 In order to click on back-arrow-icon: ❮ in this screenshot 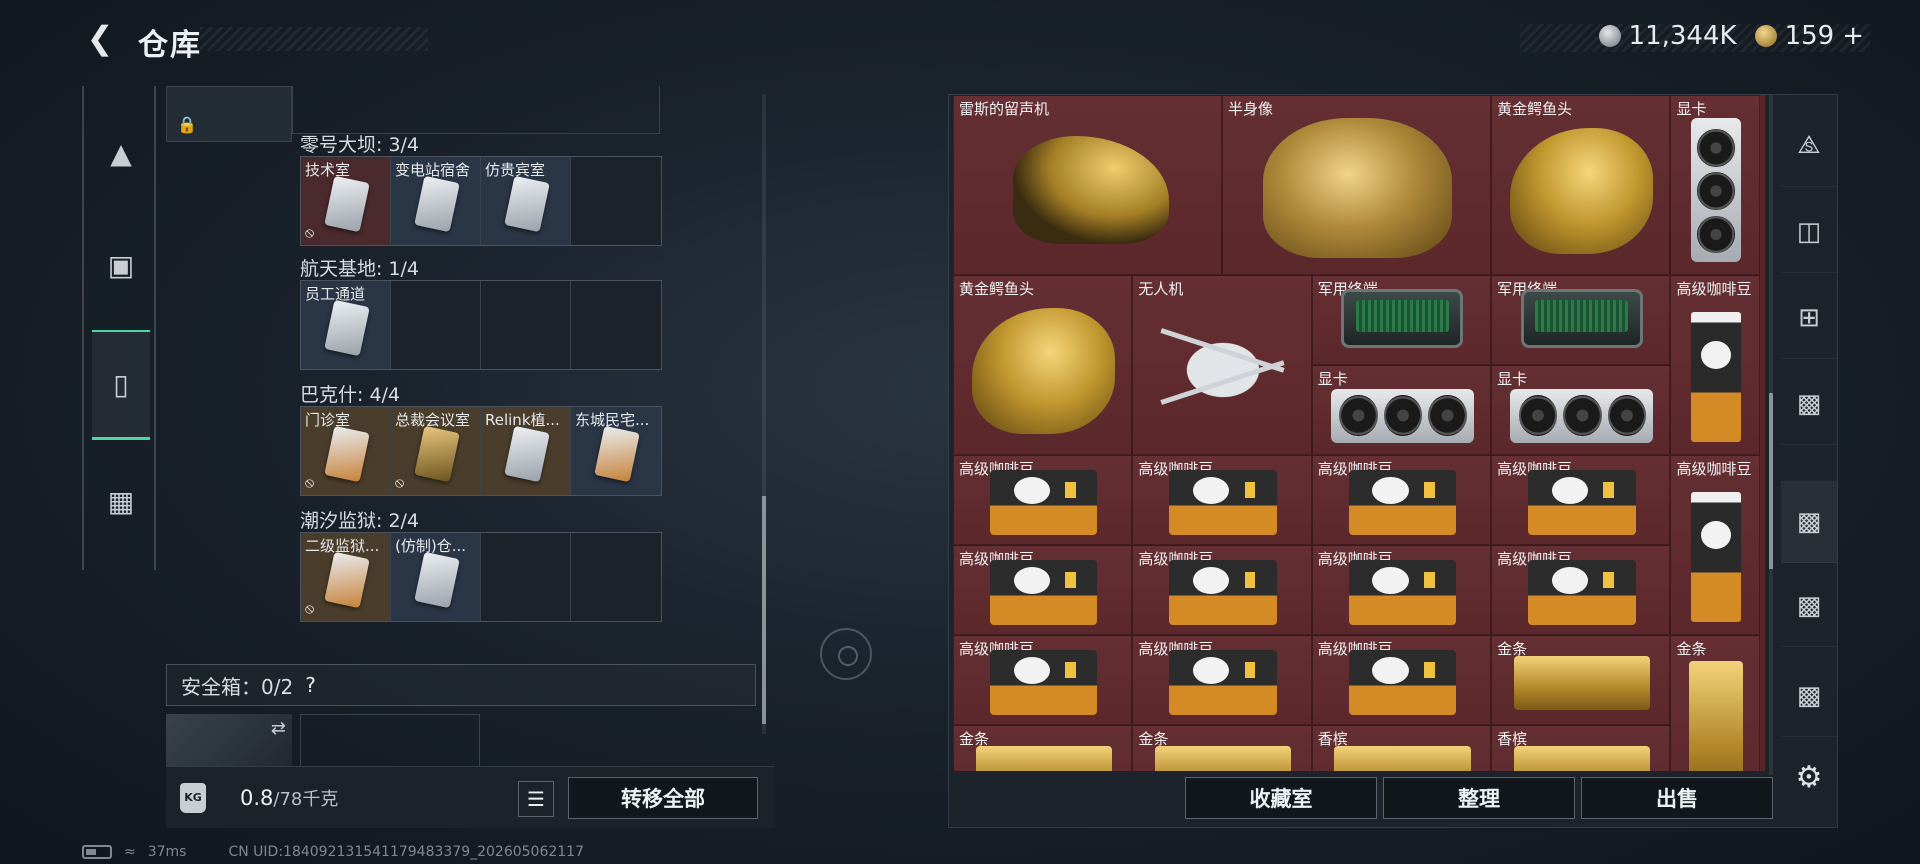, I will do `click(100, 38)`.